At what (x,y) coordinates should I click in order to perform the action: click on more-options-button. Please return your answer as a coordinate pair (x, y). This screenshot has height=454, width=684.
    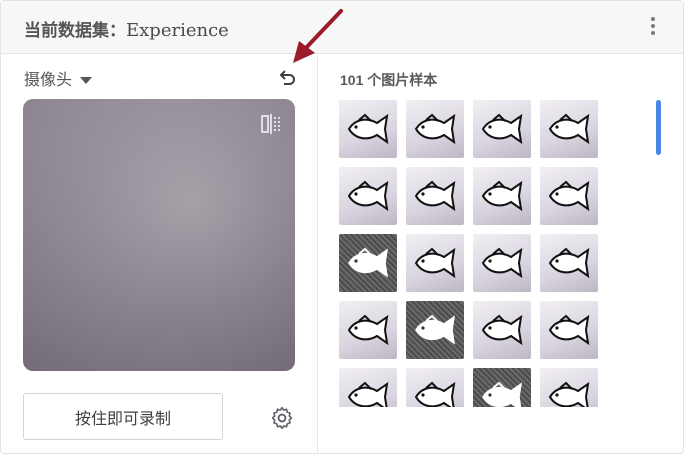
    Looking at the image, I should click on (653, 27).